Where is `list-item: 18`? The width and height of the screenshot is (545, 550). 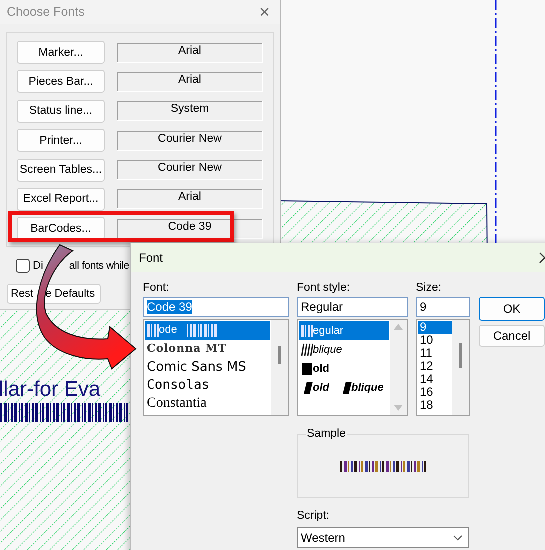 list-item: 18 is located at coordinates (435, 405).